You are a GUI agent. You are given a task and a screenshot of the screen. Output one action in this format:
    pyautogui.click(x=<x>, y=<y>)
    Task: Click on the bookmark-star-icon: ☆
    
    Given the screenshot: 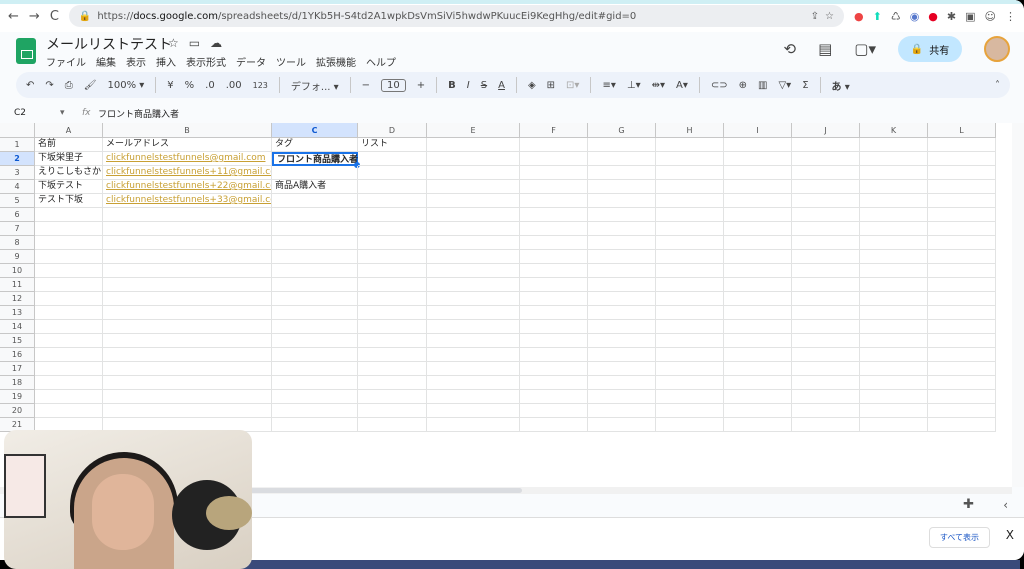 What is the action you would take?
    pyautogui.click(x=829, y=16)
    